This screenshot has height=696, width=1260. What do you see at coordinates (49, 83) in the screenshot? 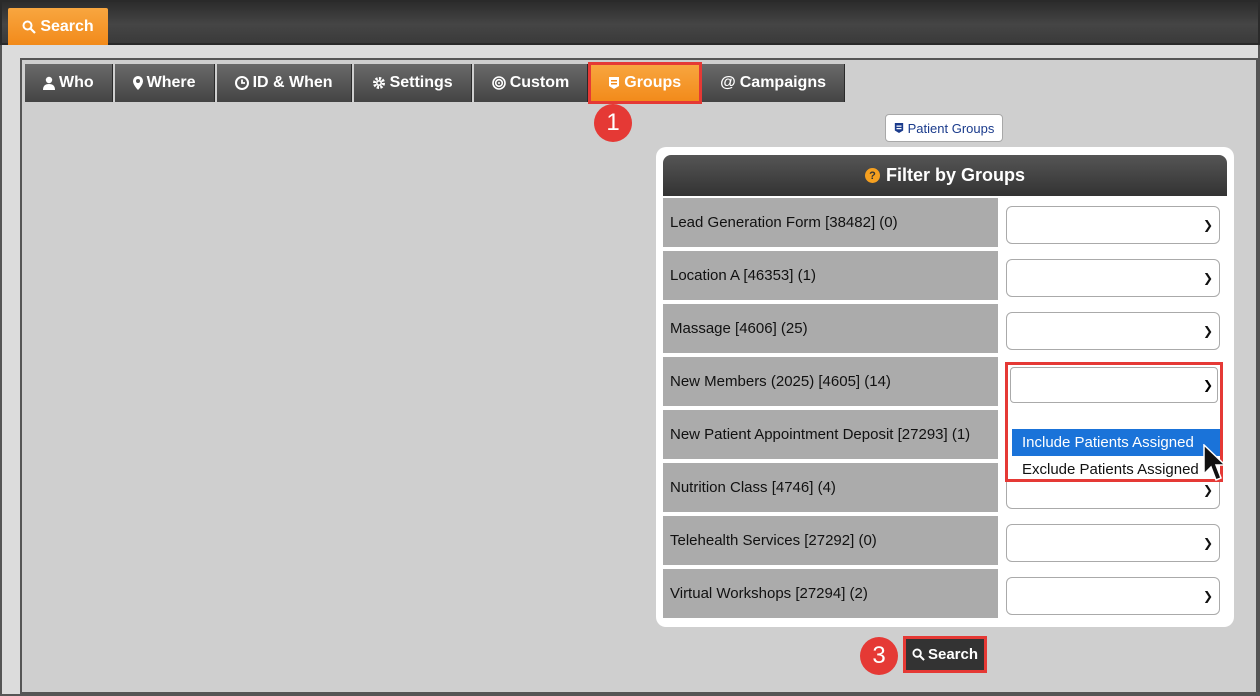
I see `user-icon` at bounding box center [49, 83].